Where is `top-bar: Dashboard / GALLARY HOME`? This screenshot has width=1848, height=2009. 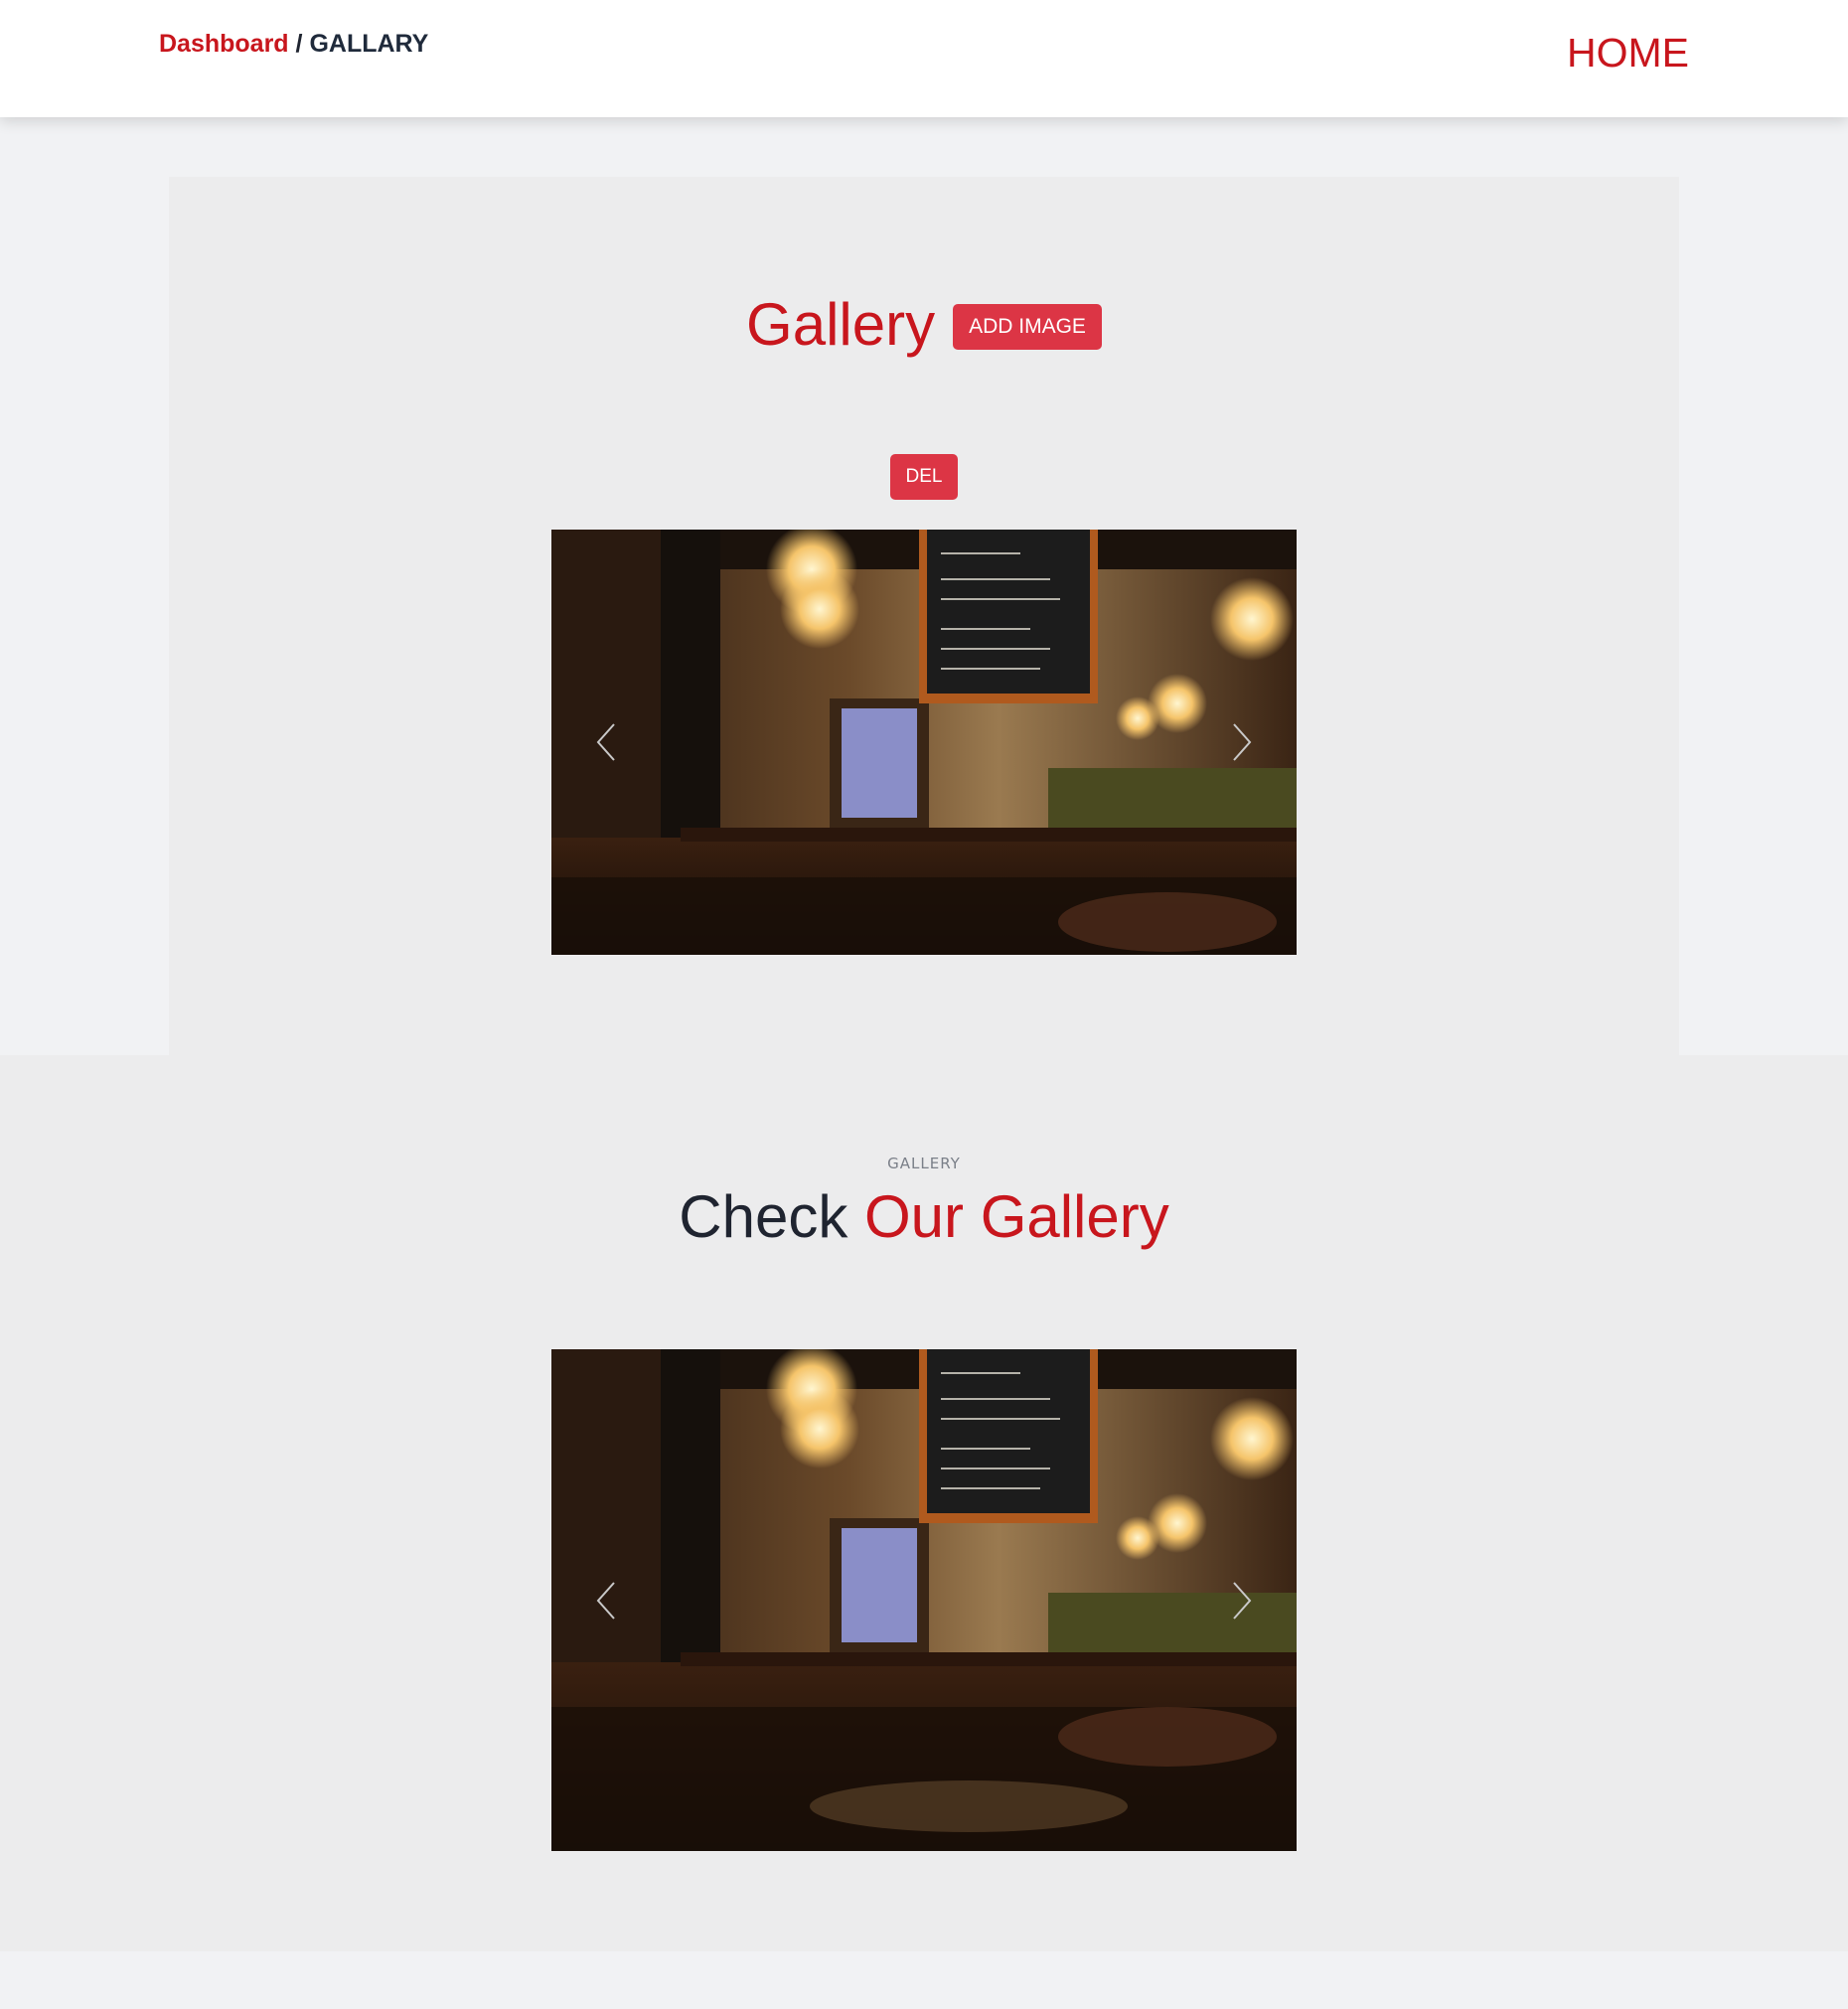 top-bar: Dashboard / GALLARY HOME is located at coordinates (924, 58).